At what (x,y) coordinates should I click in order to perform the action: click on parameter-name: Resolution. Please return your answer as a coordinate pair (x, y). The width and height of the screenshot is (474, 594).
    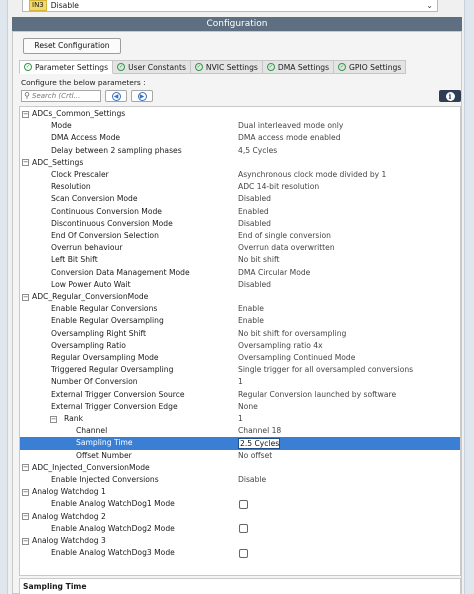
    Looking at the image, I should click on (71, 187).